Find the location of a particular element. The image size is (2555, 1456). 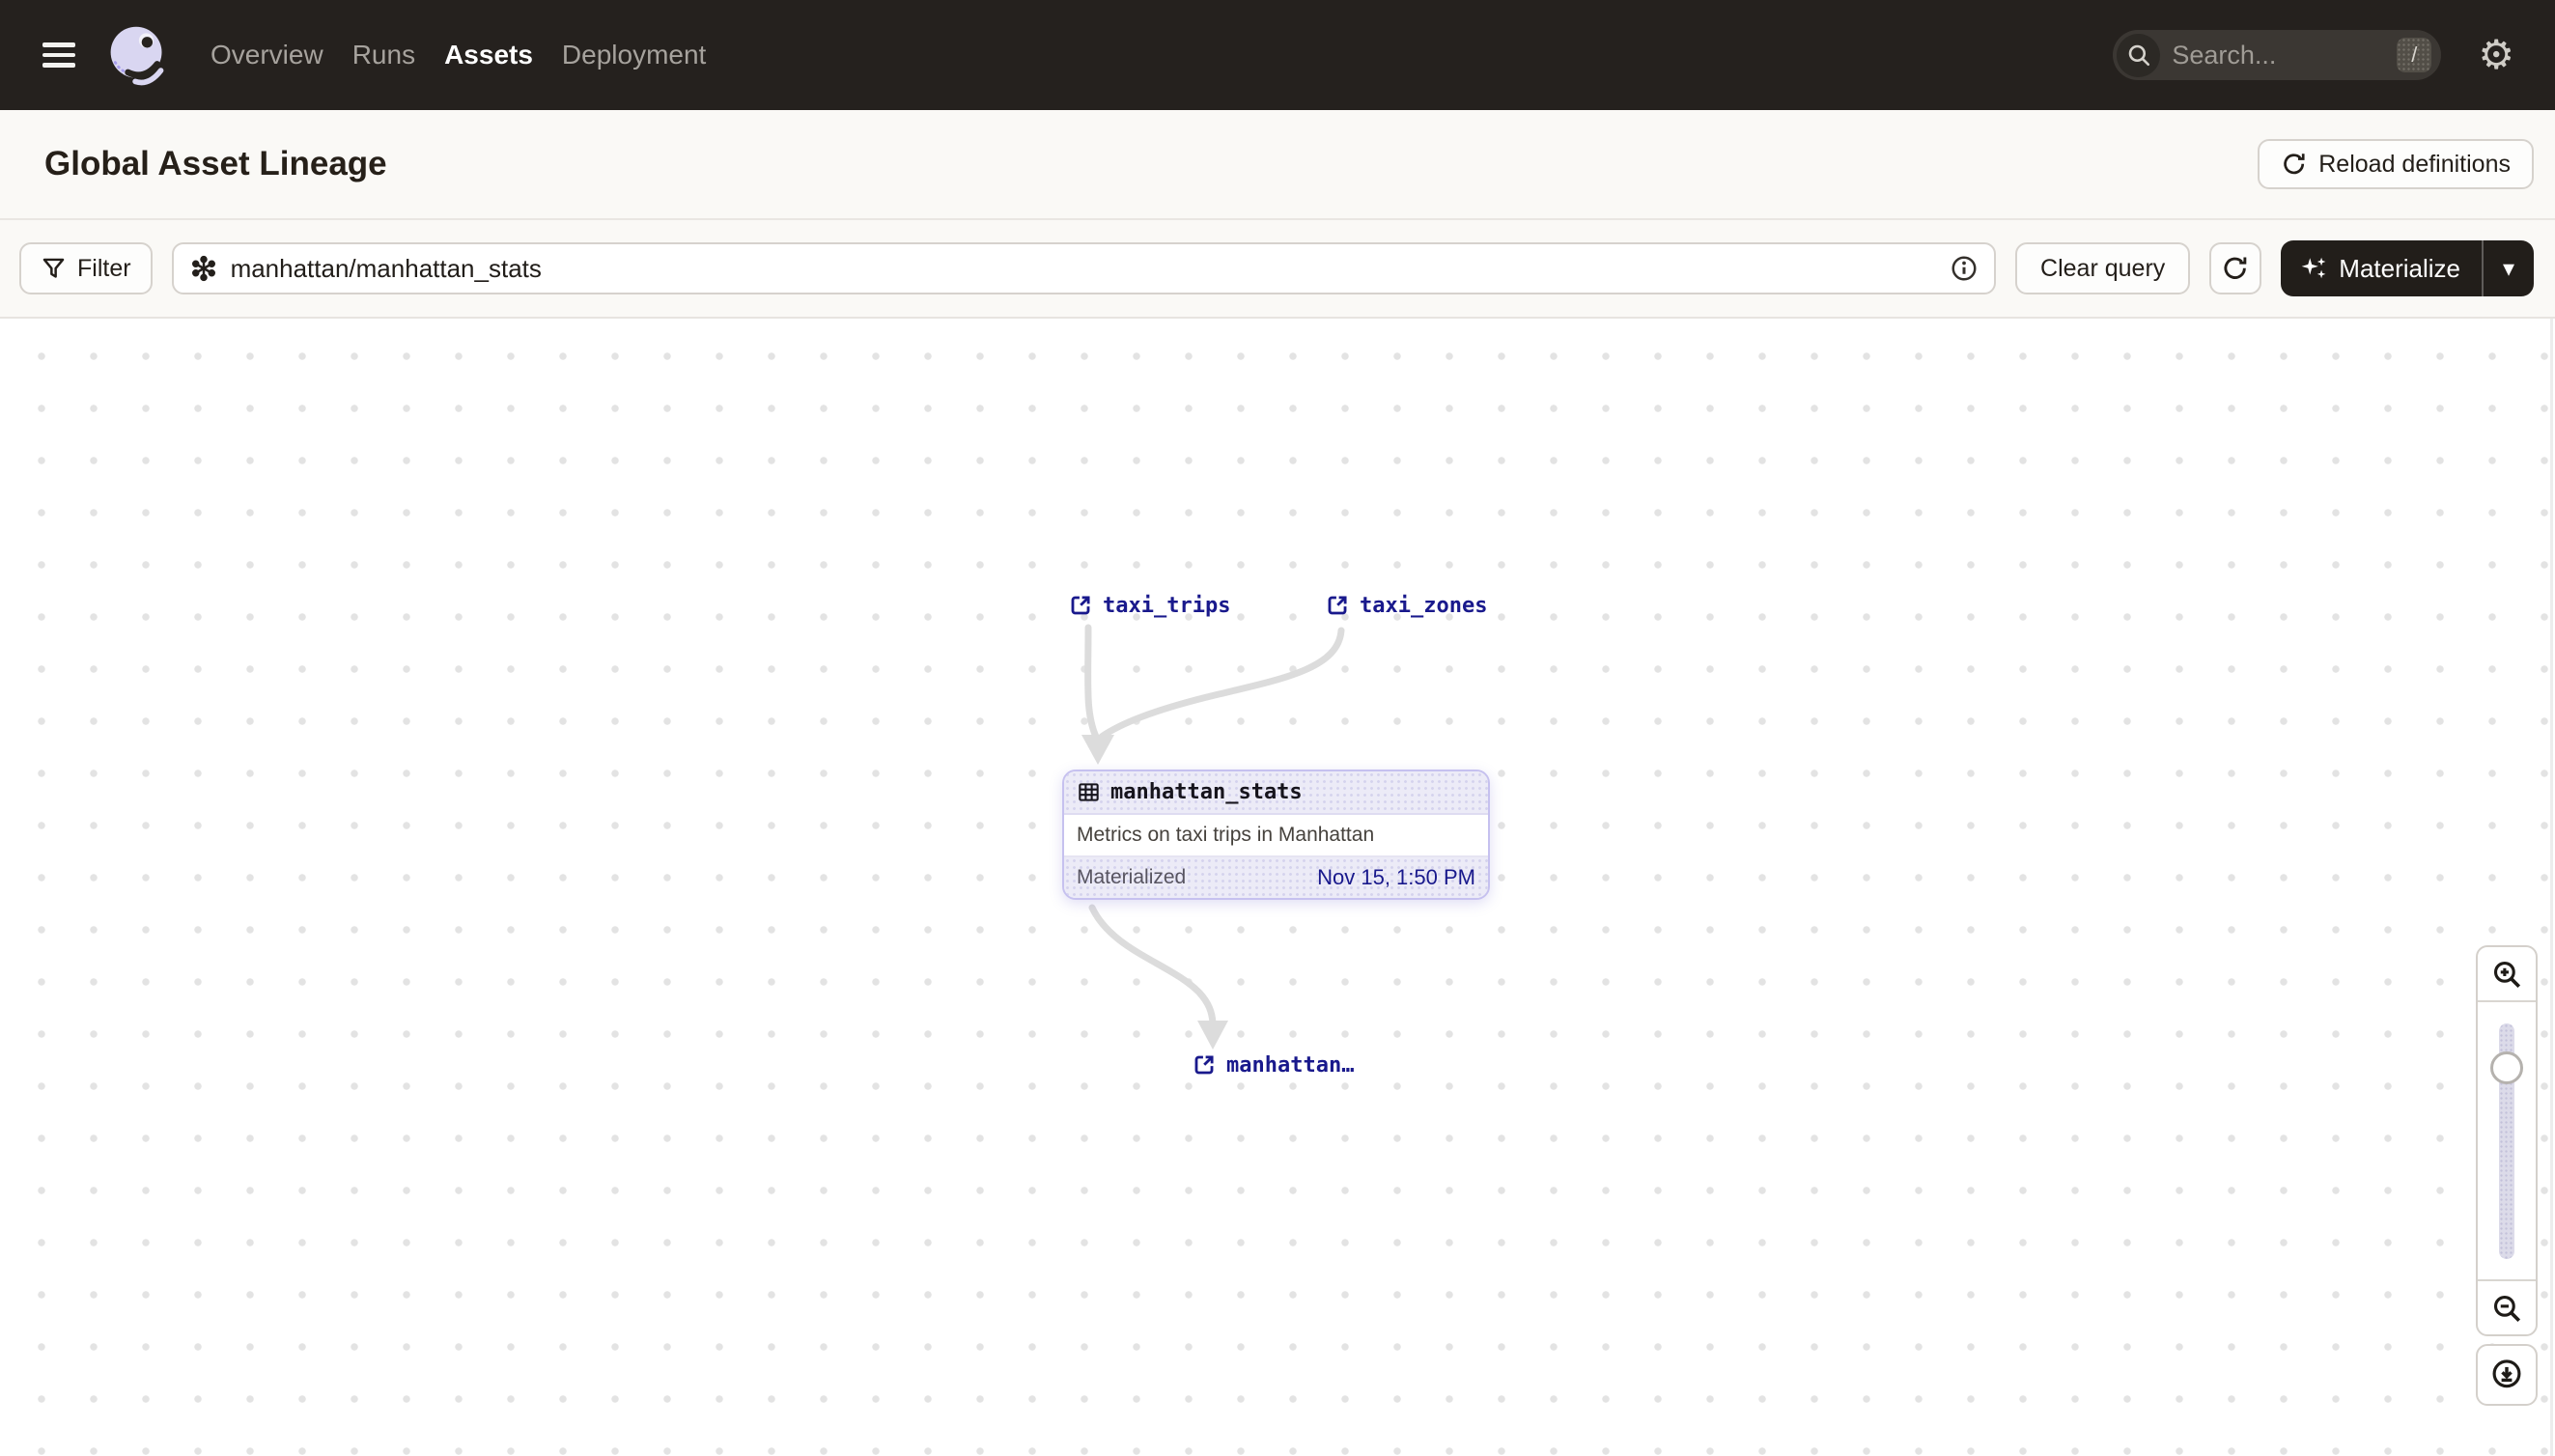

query-info-icon is located at coordinates (1964, 268).